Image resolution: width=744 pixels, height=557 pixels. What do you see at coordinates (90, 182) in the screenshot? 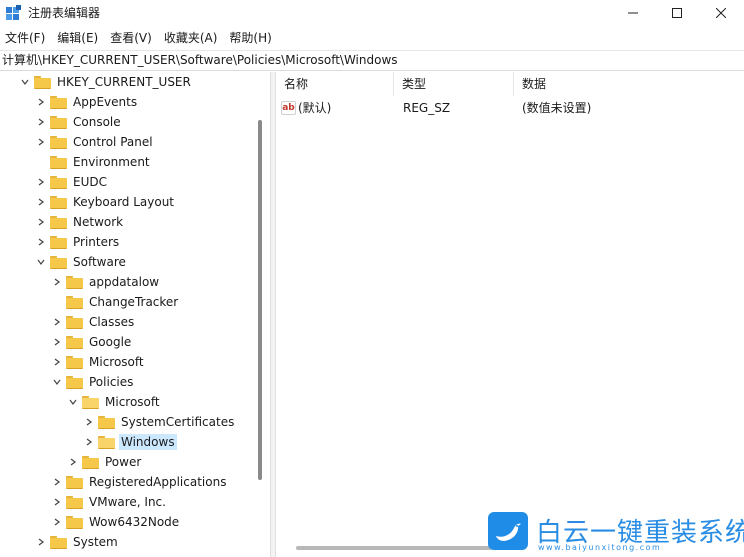
I see `tree-item-label: EUDC` at bounding box center [90, 182].